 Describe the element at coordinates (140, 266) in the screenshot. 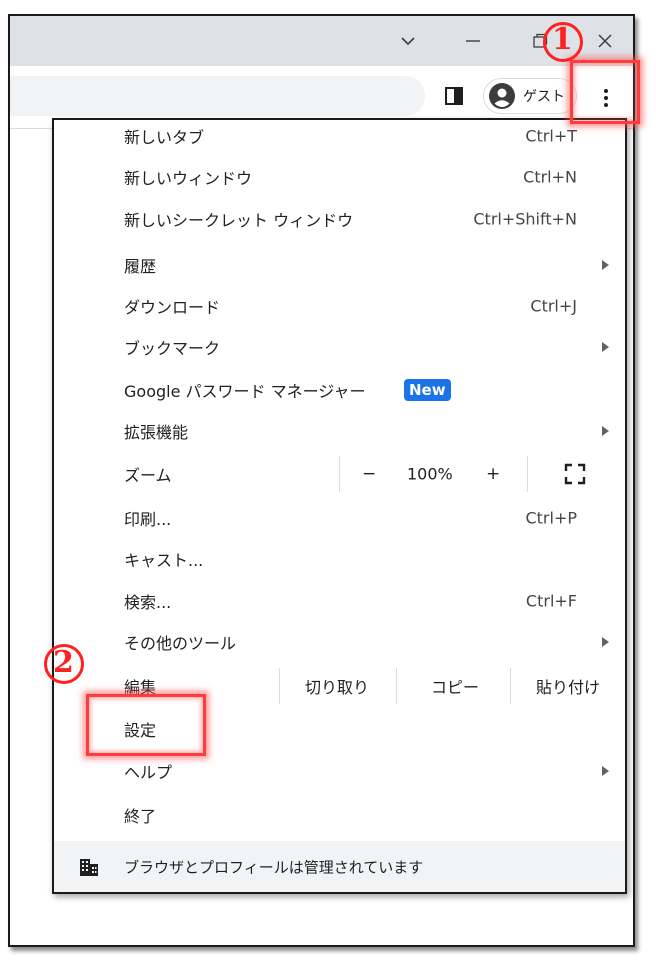

I see `menu-item-label: 履歴` at that location.